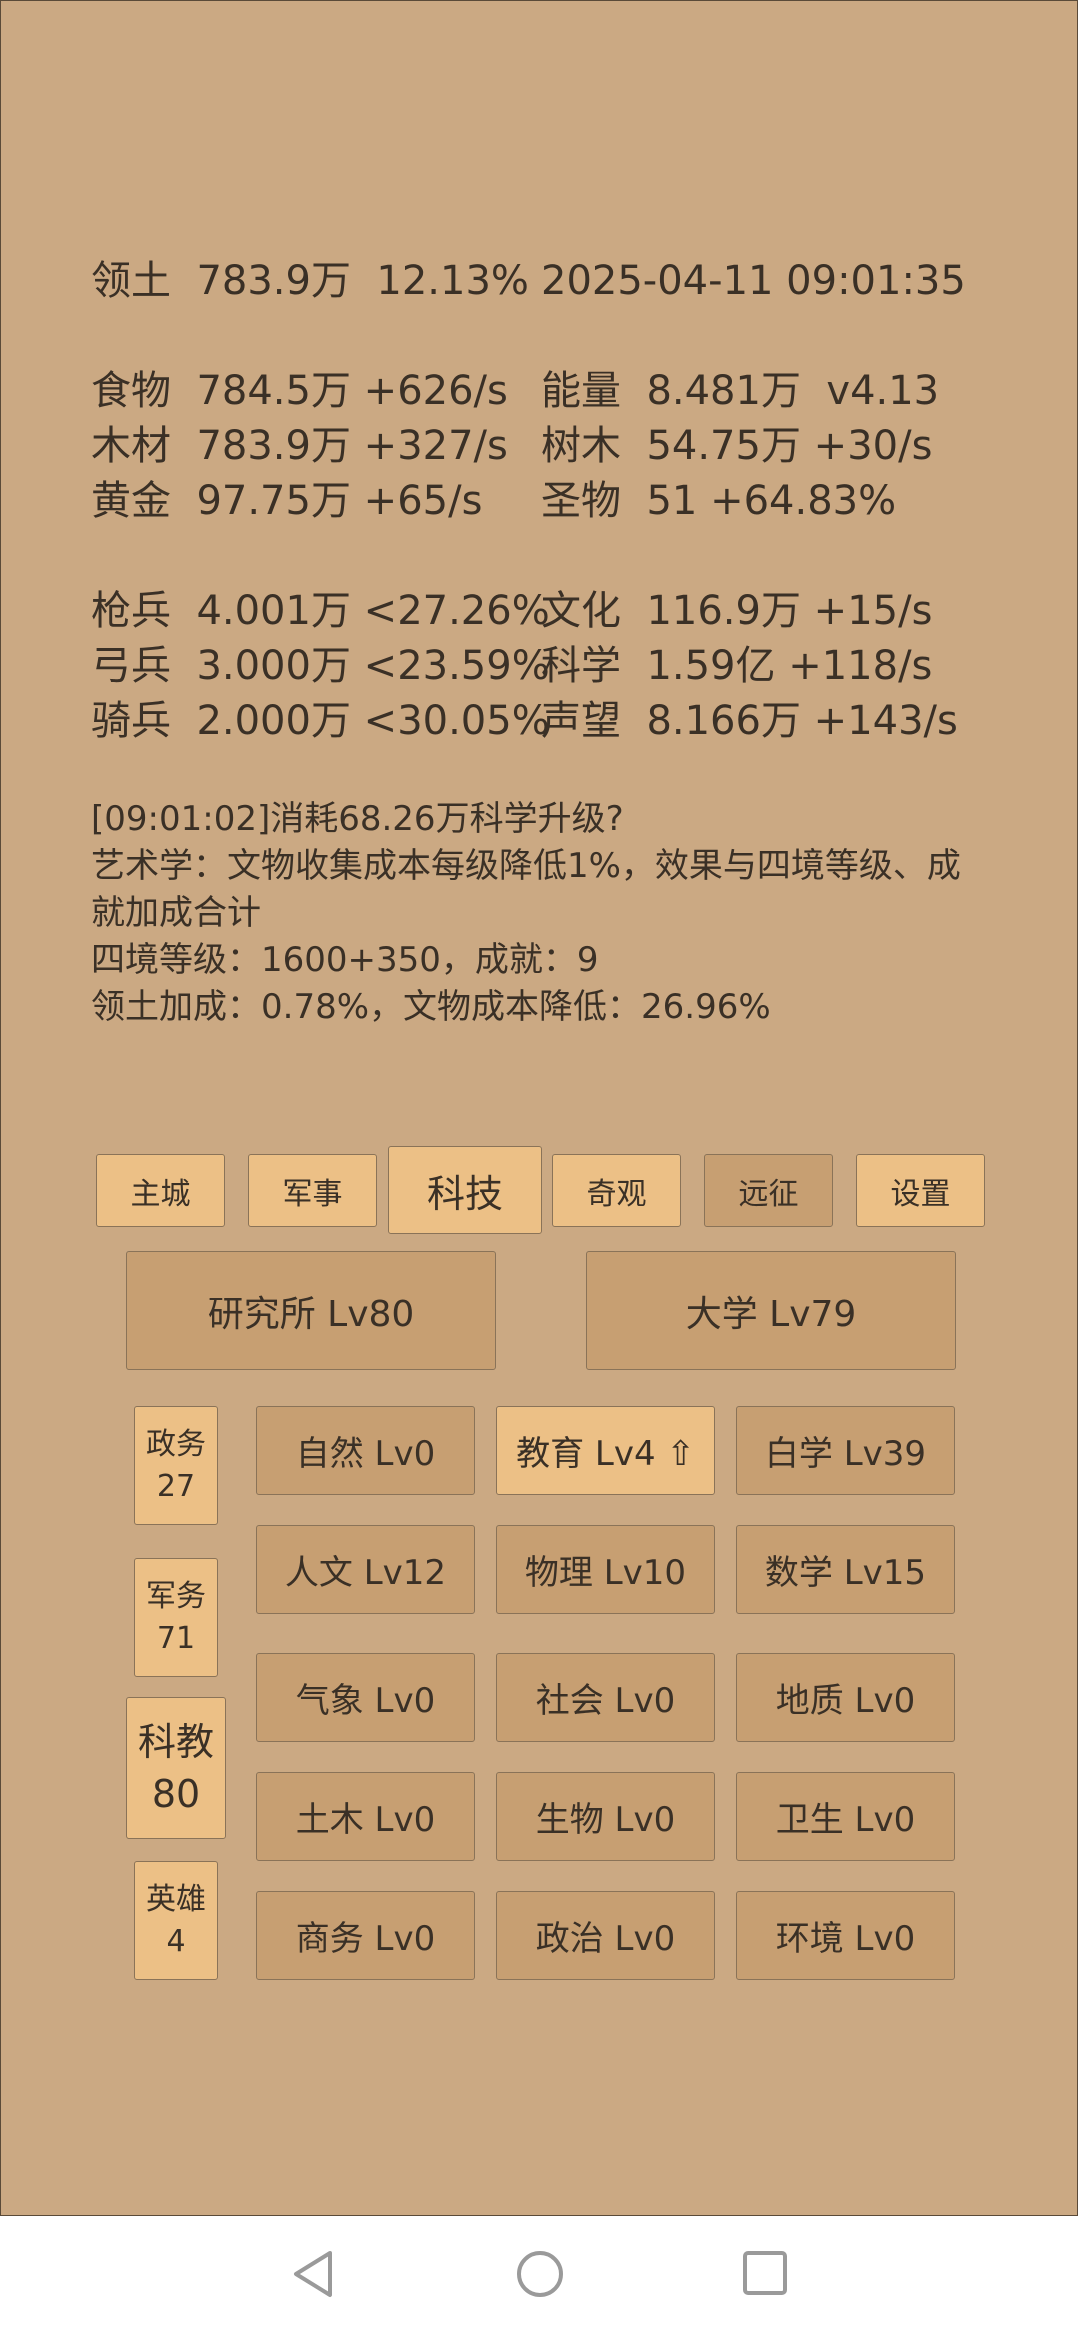 The height and width of the screenshot is (2331, 1080). I want to click on stat-label: 领土, so click(131, 281).